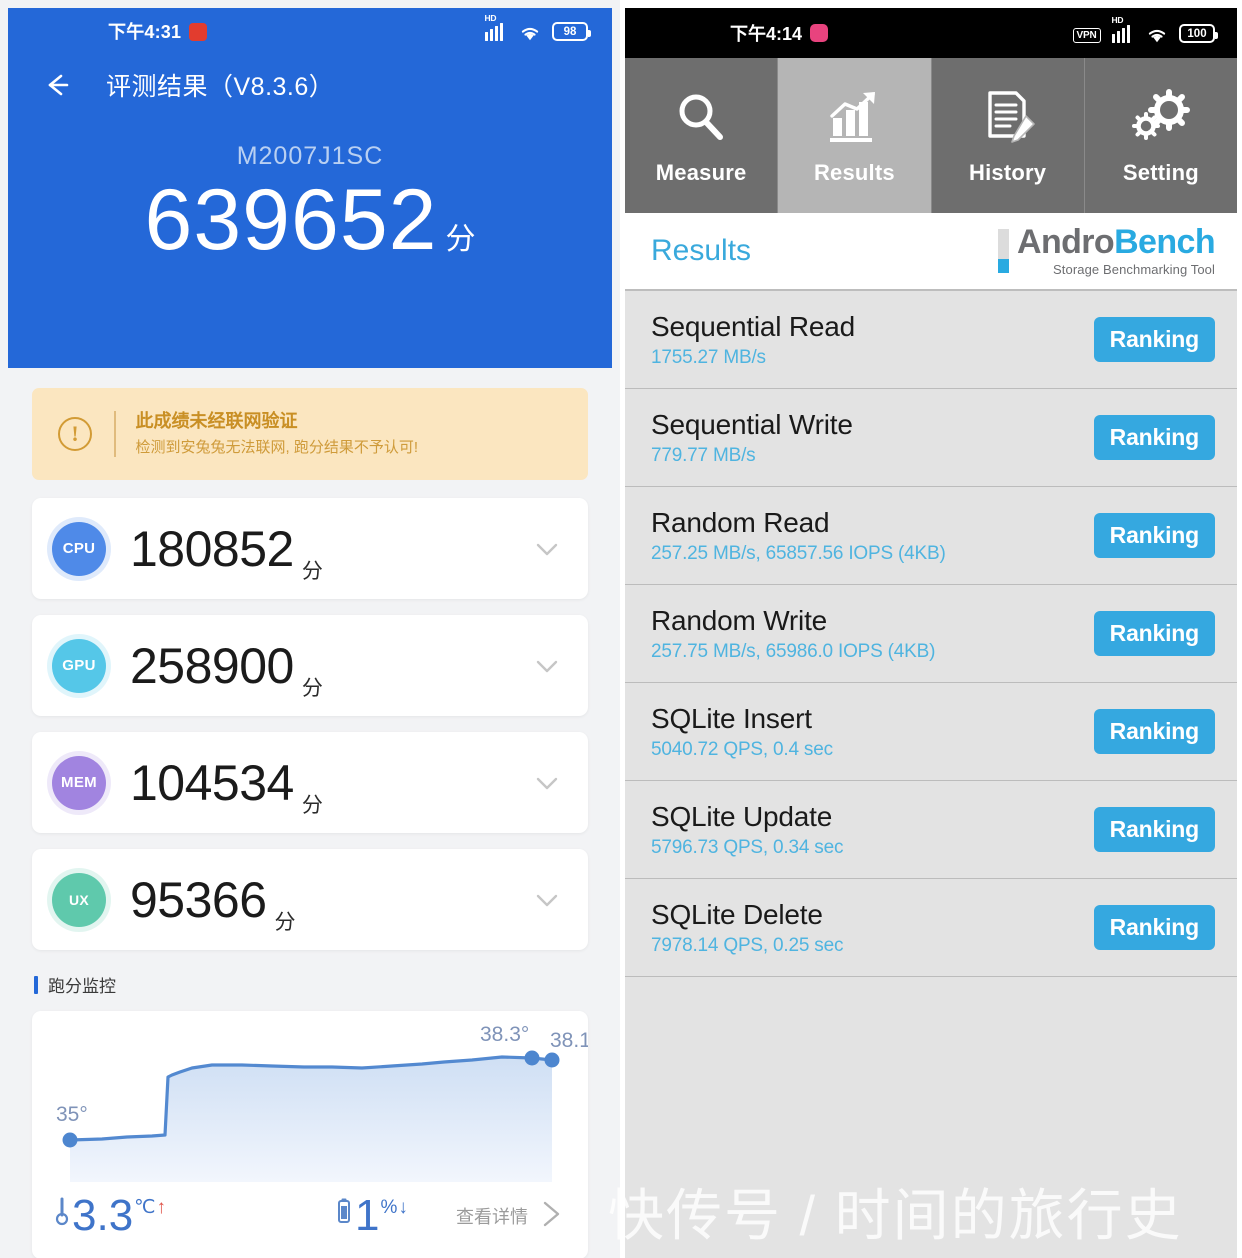 This screenshot has height=1258, width=1242. I want to click on temperature-delta-value: 3.3, so click(103, 1216).